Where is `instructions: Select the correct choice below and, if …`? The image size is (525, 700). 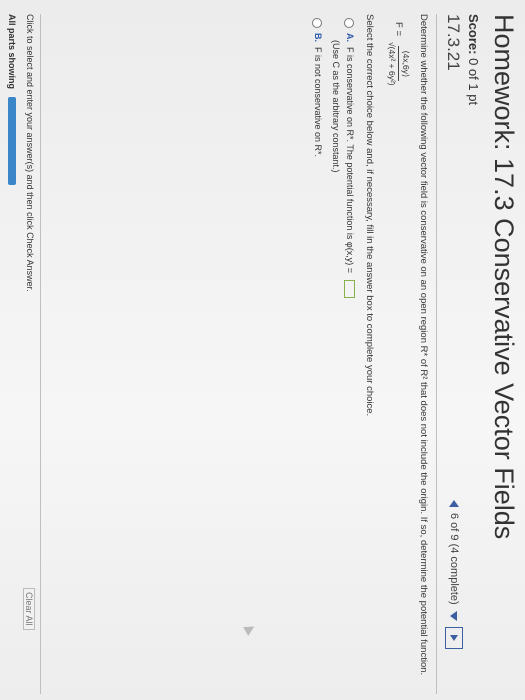
instructions: Select the correct choice below and, if … is located at coordinates (369, 215).